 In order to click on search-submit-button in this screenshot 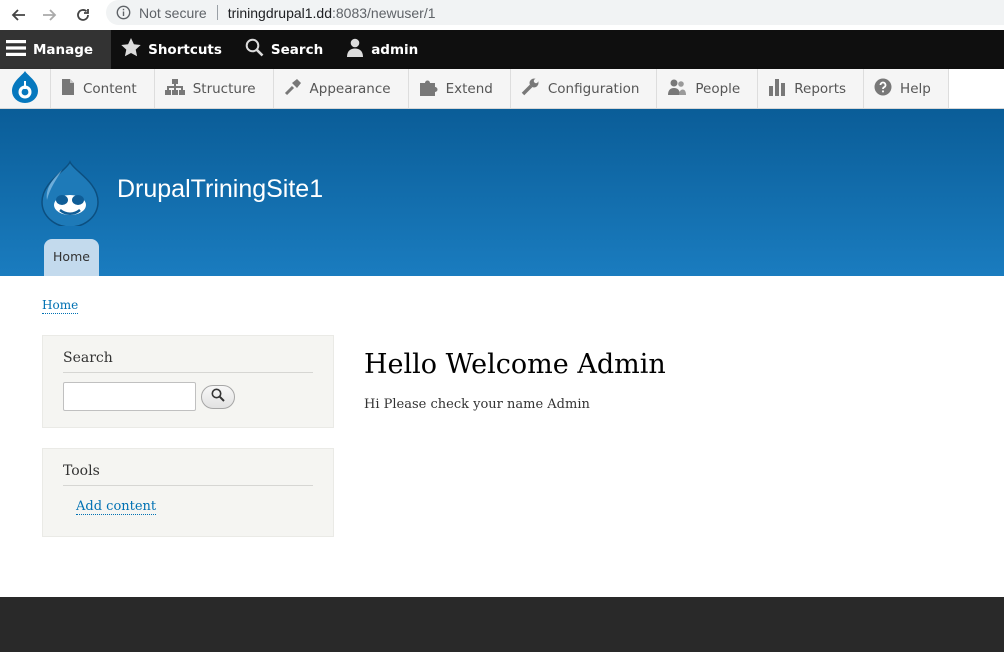, I will do `click(218, 396)`.